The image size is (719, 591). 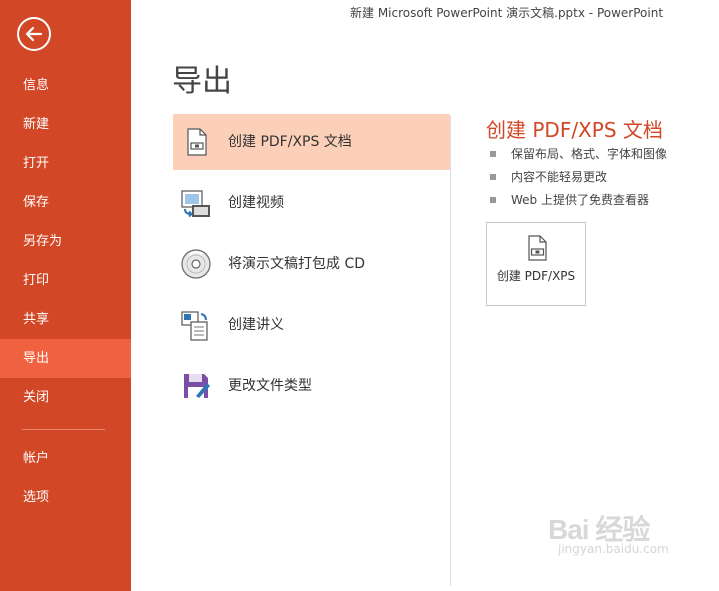 I want to click on video-icon, so click(x=195, y=204).